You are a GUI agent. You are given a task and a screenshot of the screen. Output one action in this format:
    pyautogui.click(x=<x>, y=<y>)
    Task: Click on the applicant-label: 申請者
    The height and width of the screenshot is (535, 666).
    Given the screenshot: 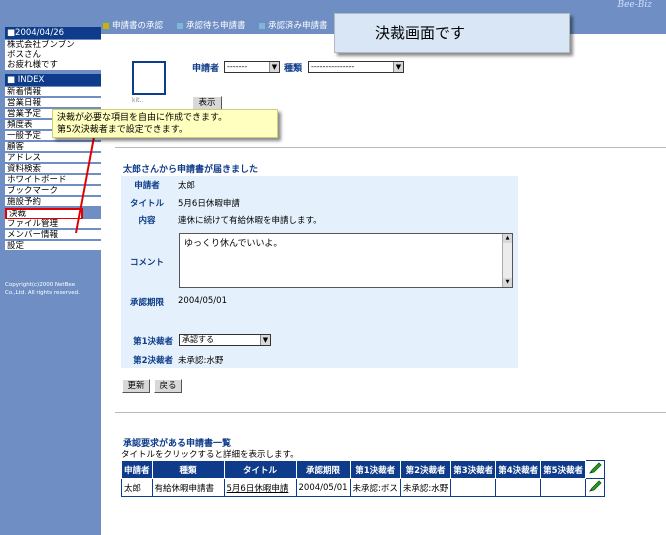 What is the action you would take?
    pyautogui.click(x=147, y=186)
    